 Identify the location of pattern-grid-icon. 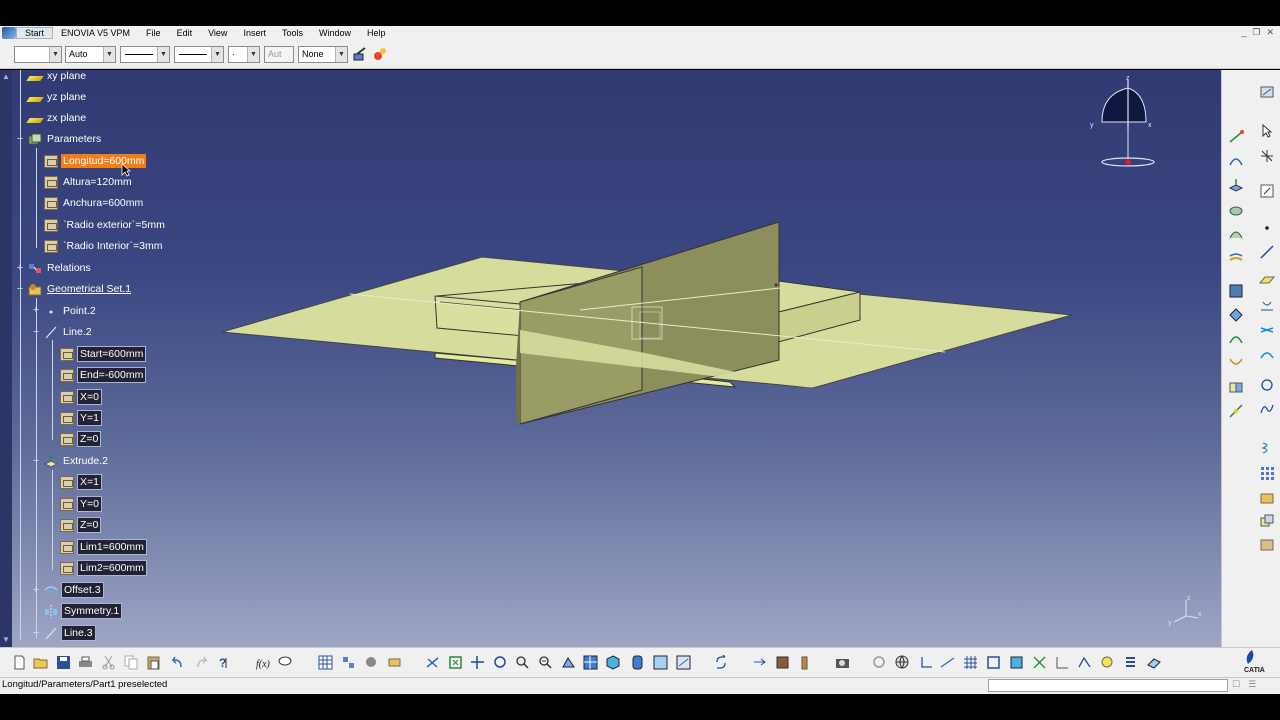
(1267, 473).